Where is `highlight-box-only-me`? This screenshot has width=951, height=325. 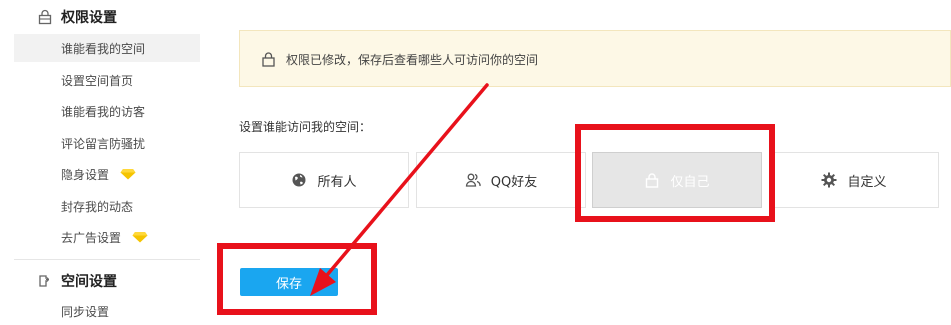 highlight-box-only-me is located at coordinates (675, 173).